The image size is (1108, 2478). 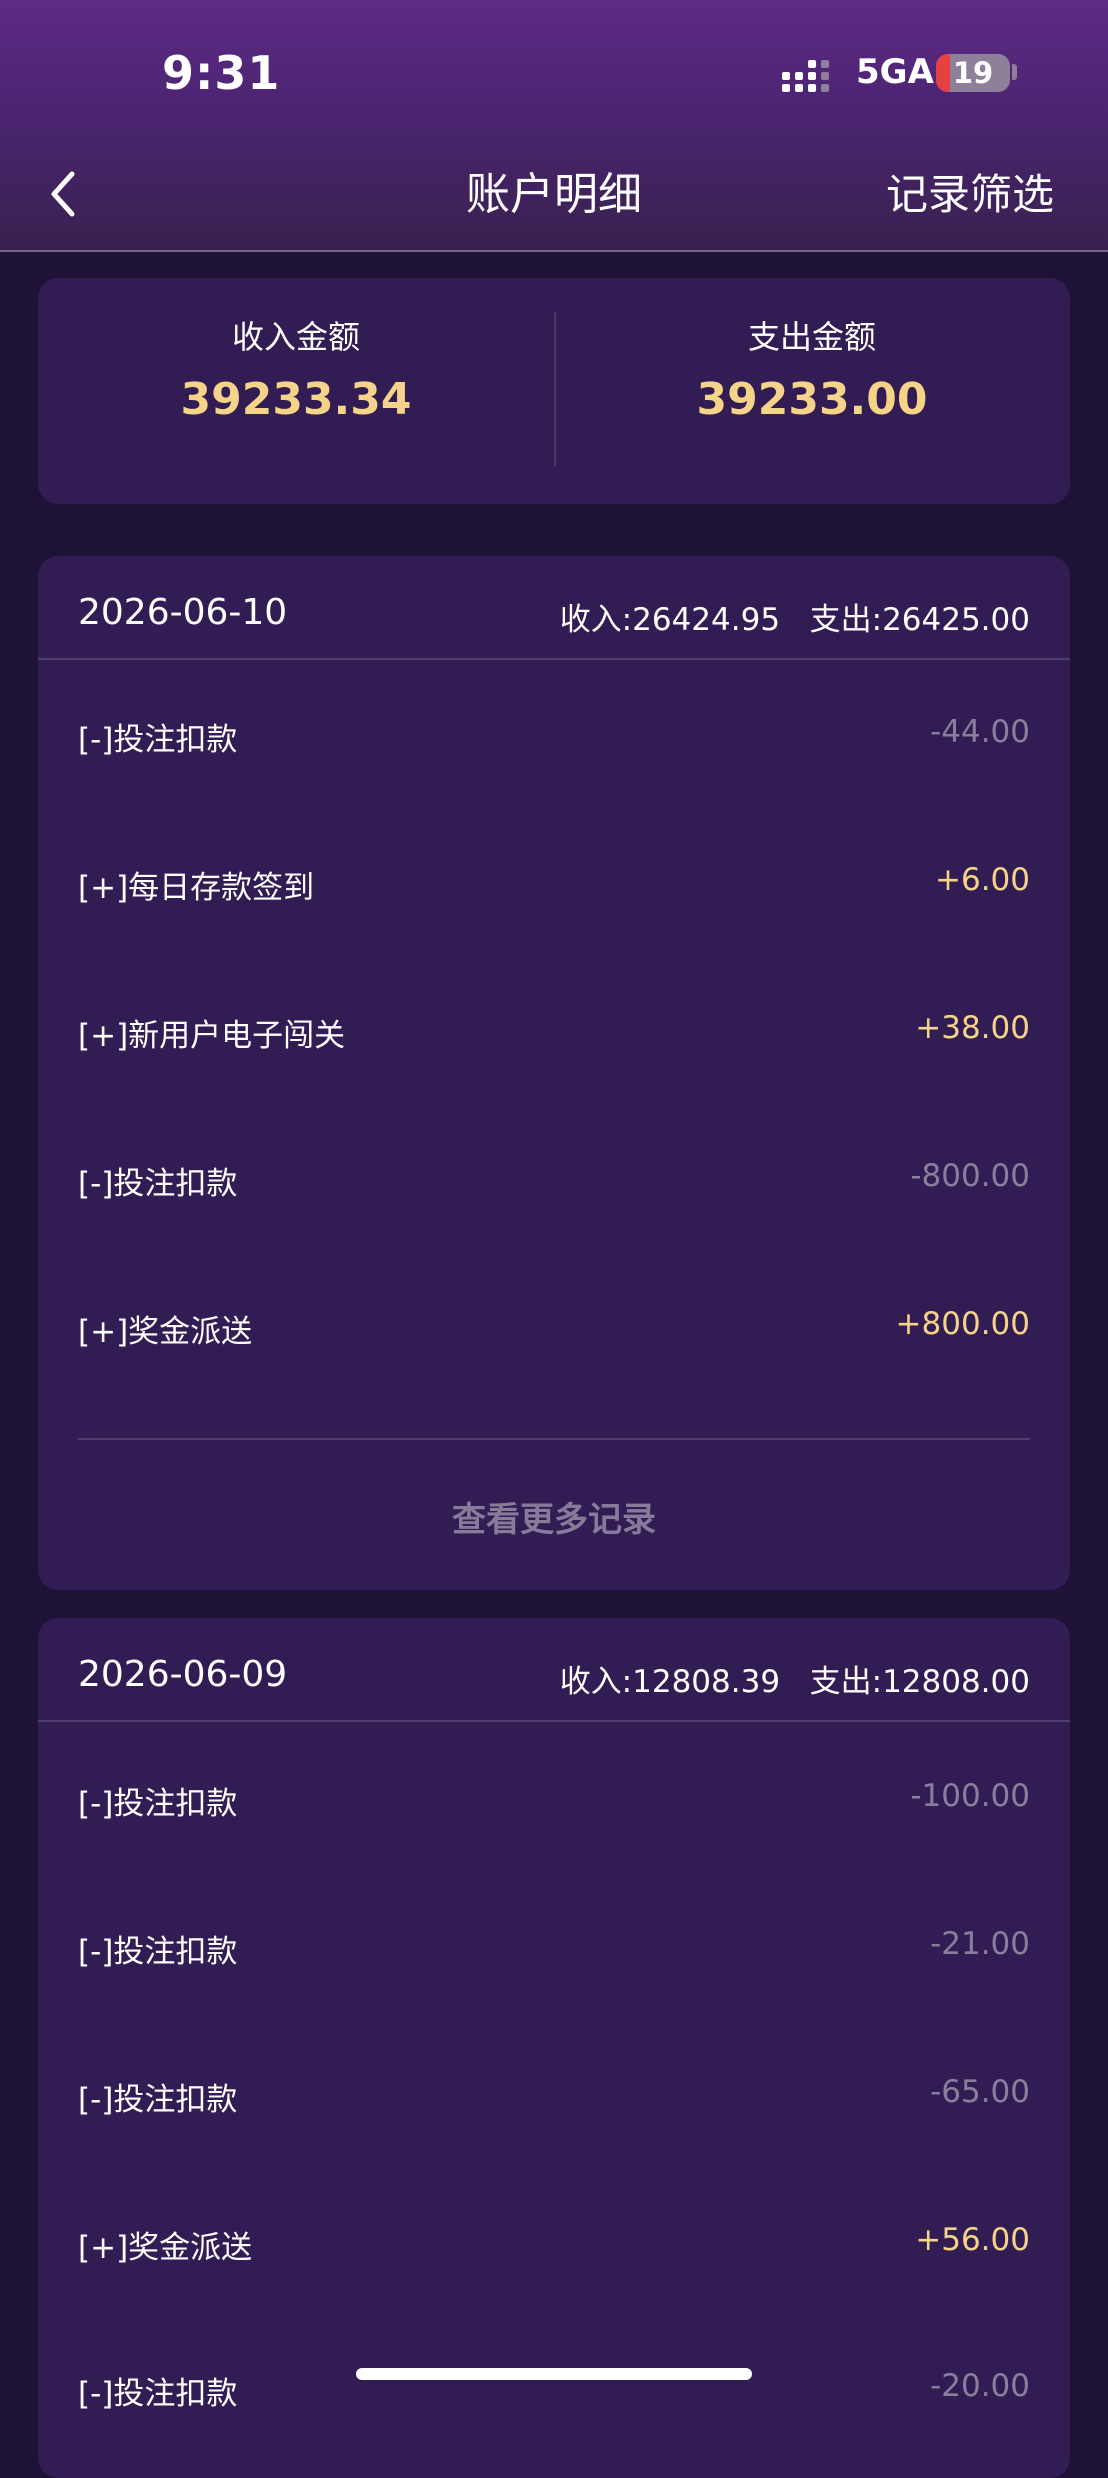 What do you see at coordinates (554, 1178) in the screenshot?
I see `list-item: [-]投注扣款 -800.00` at bounding box center [554, 1178].